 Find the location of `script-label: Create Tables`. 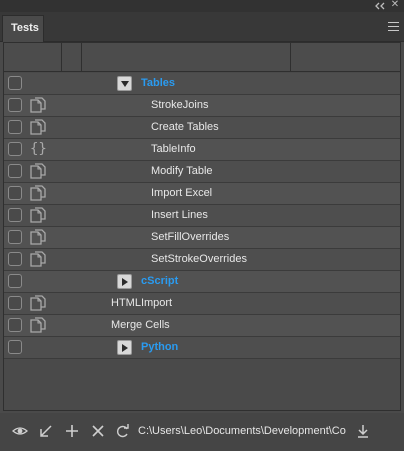

script-label: Create Tables is located at coordinates (185, 127).